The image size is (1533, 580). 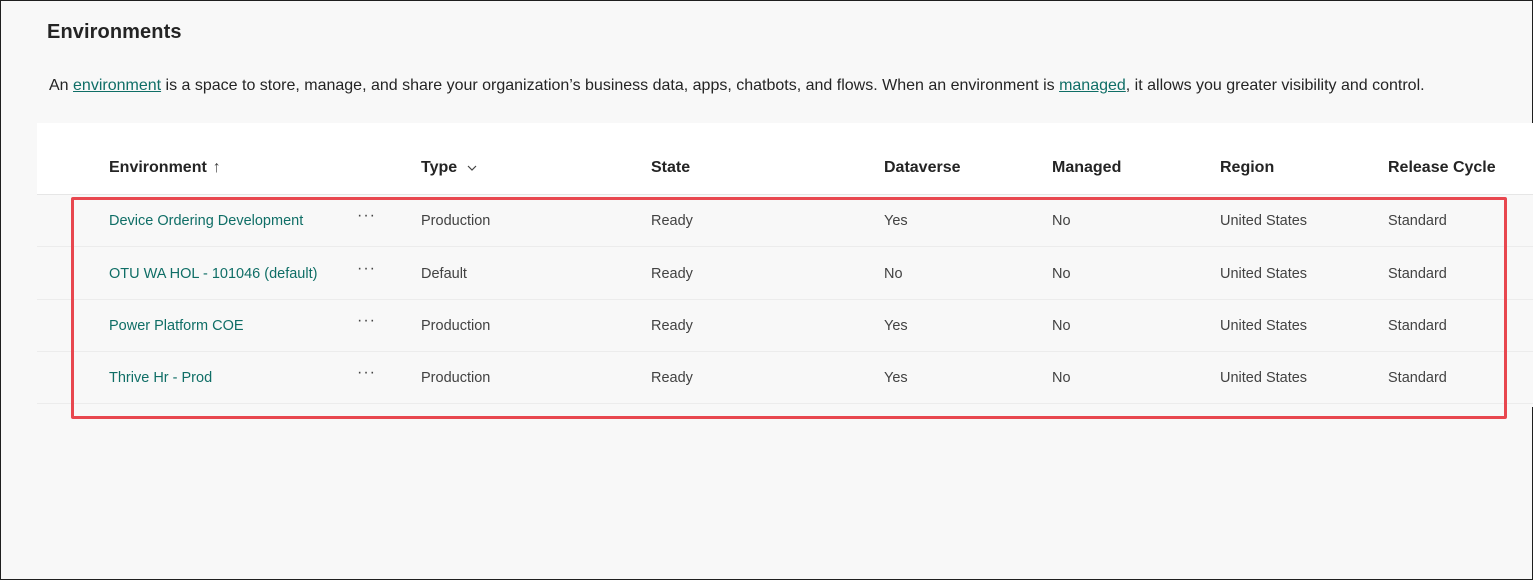 I want to click on environment-link: environment, so click(x=117, y=85).